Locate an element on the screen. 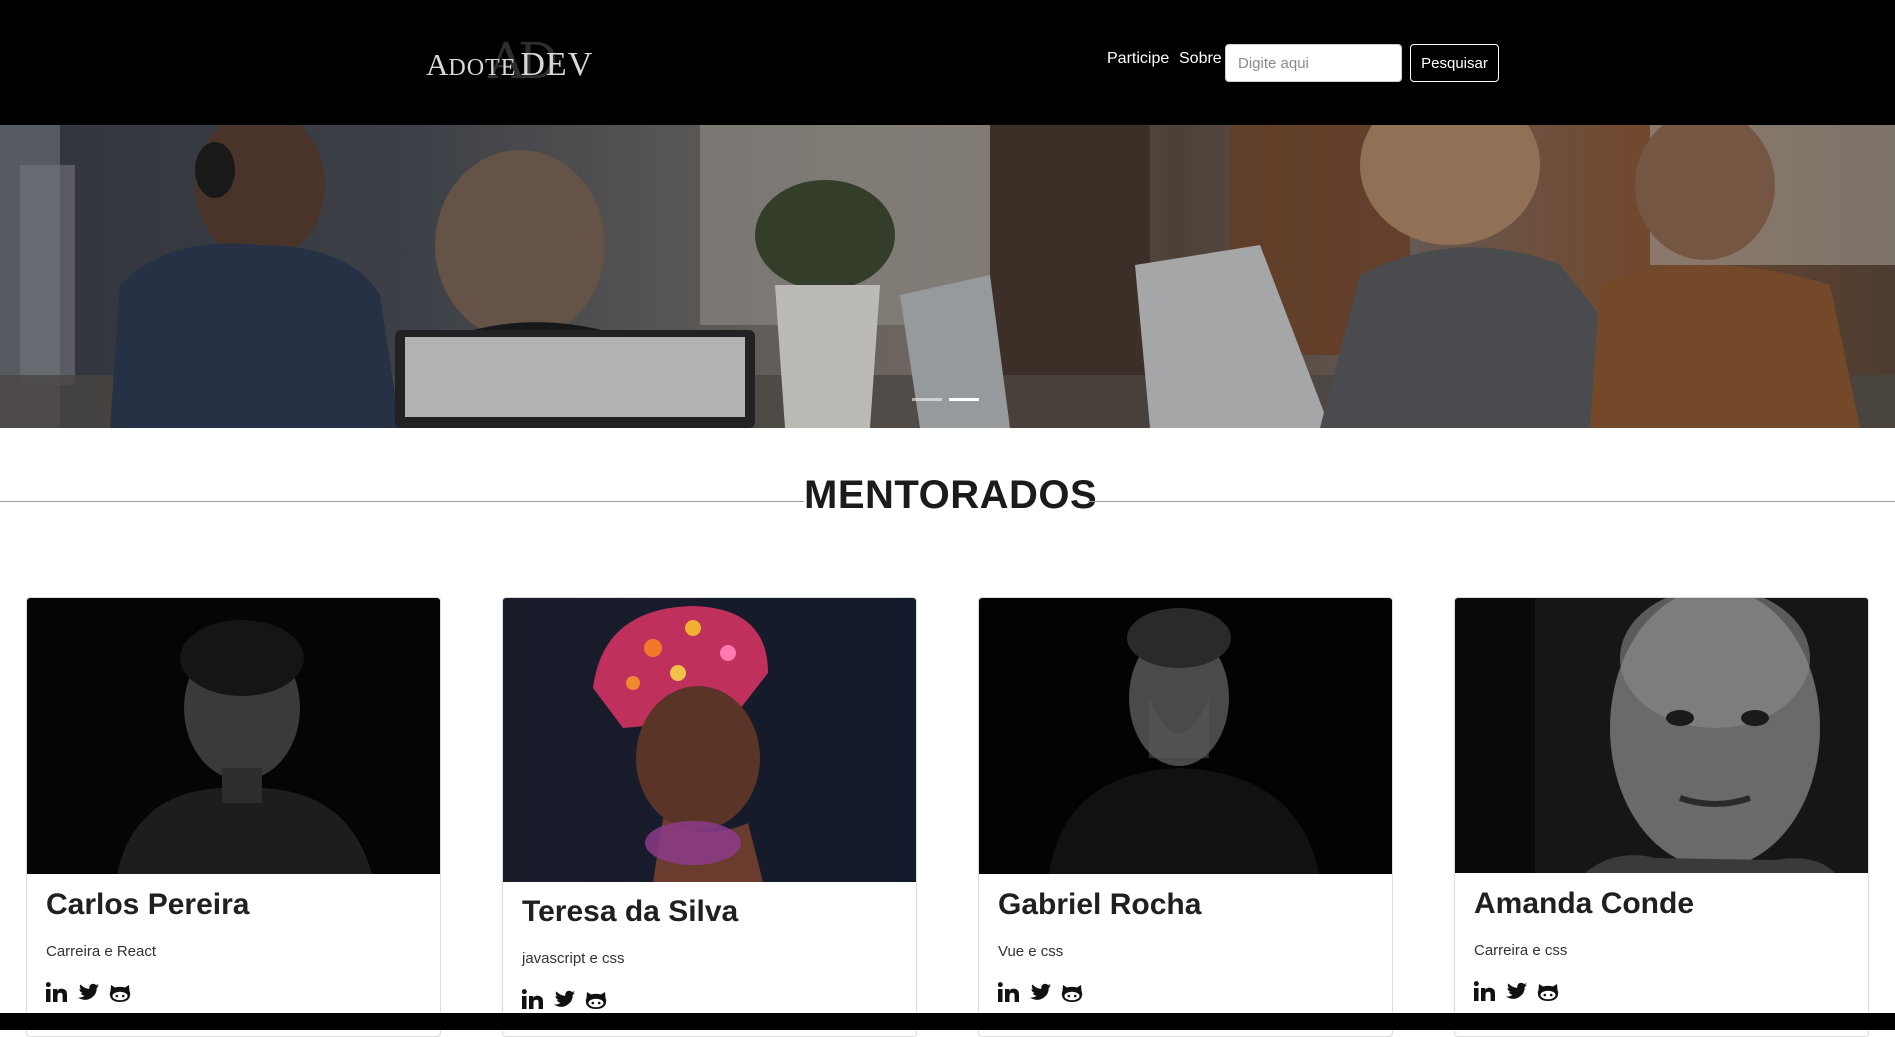 Image resolution: width=1895 pixels, height=1037 pixels. search-button: Pesquisar is located at coordinates (1454, 63).